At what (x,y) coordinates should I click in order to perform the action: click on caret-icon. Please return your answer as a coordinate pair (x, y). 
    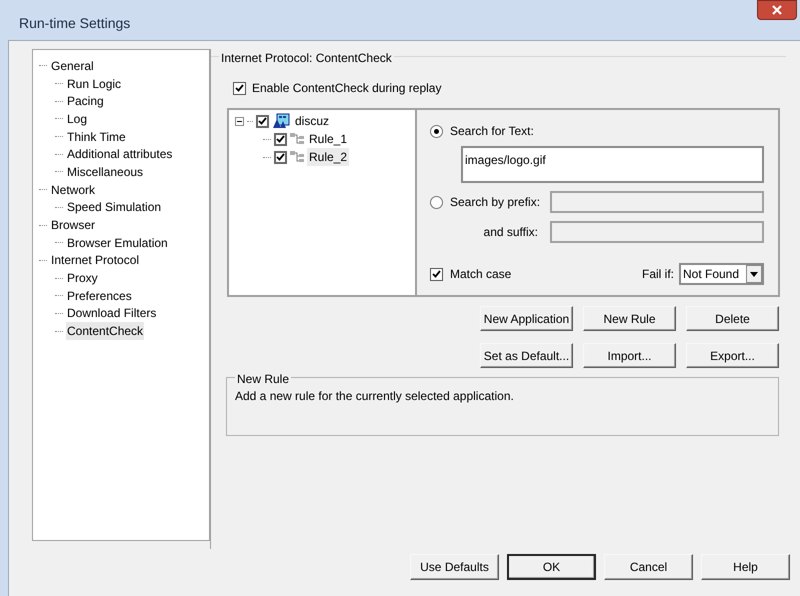
    Looking at the image, I should click on (754, 274).